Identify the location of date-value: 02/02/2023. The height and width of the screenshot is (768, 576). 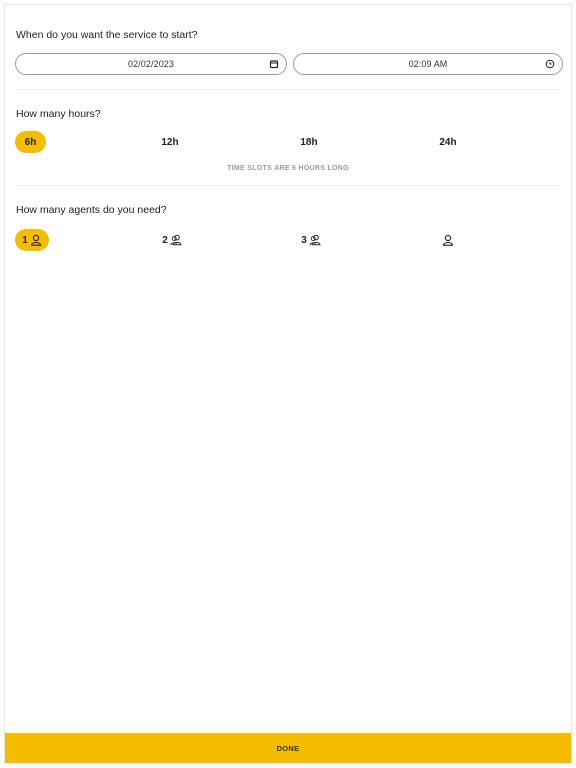
(151, 64).